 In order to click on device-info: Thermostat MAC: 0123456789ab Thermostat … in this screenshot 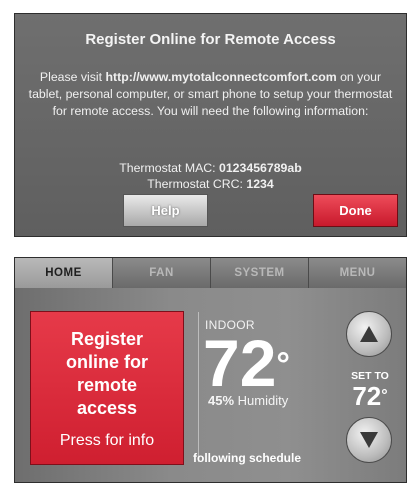, I will do `click(210, 176)`.